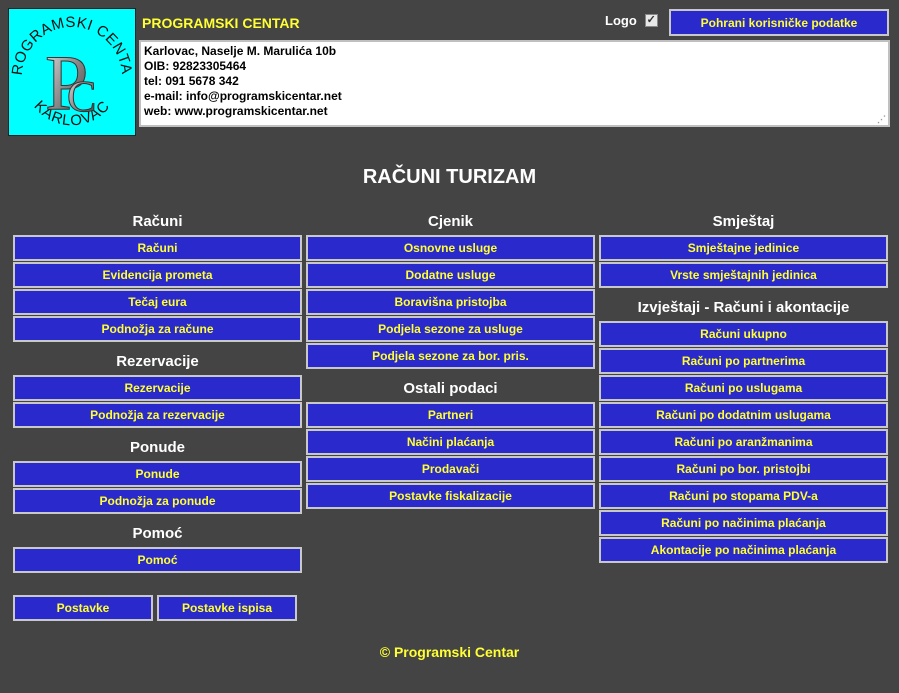 The height and width of the screenshot is (693, 899). Describe the element at coordinates (157, 501) in the screenshot. I see `podnozja-ponude-button: Podnožja za ponude` at that location.